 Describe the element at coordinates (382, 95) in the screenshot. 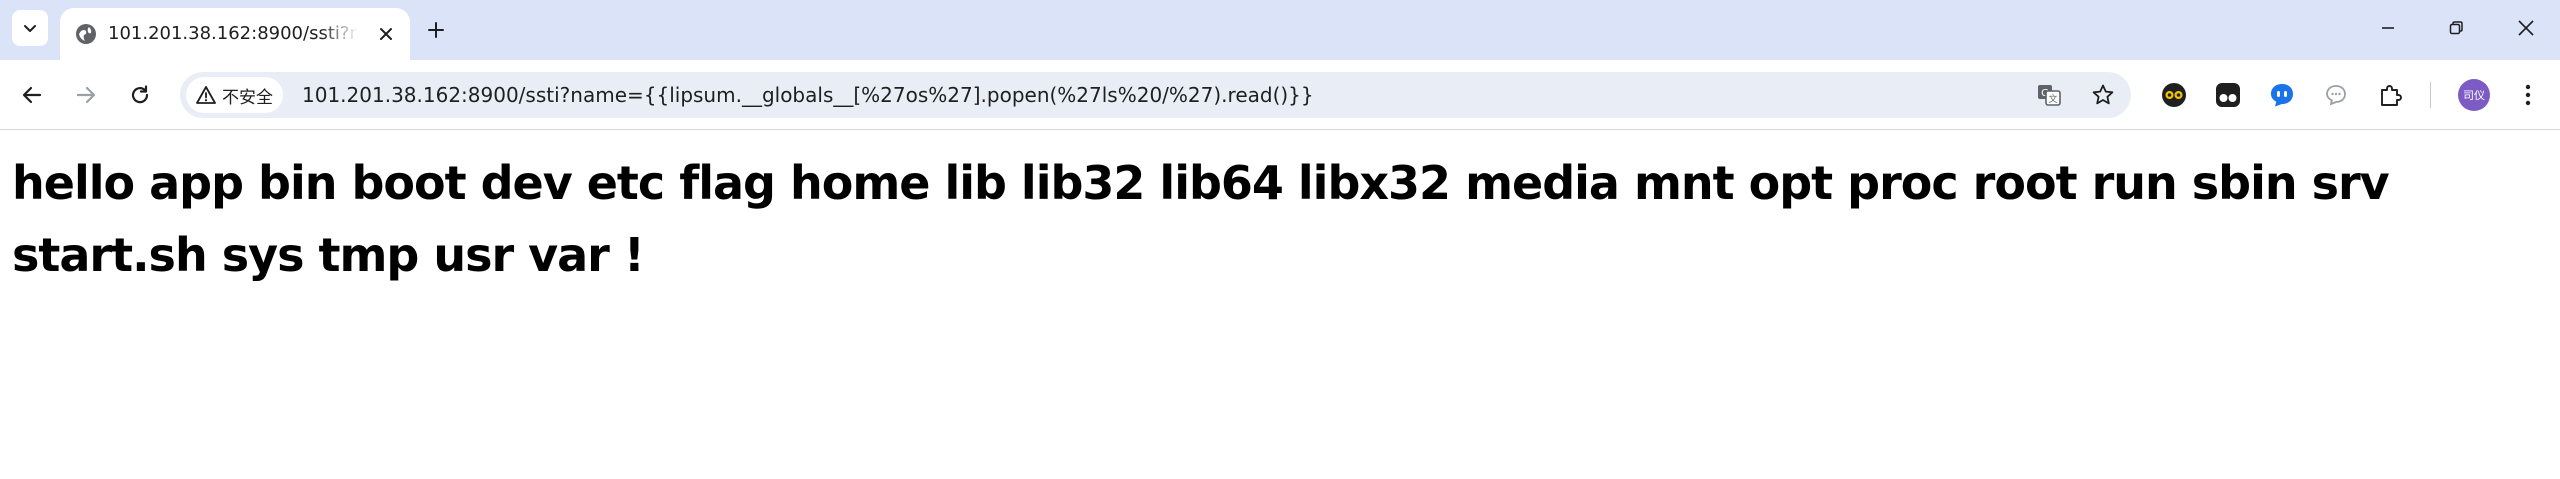

I see `url-host: 101.201.38.162` at that location.